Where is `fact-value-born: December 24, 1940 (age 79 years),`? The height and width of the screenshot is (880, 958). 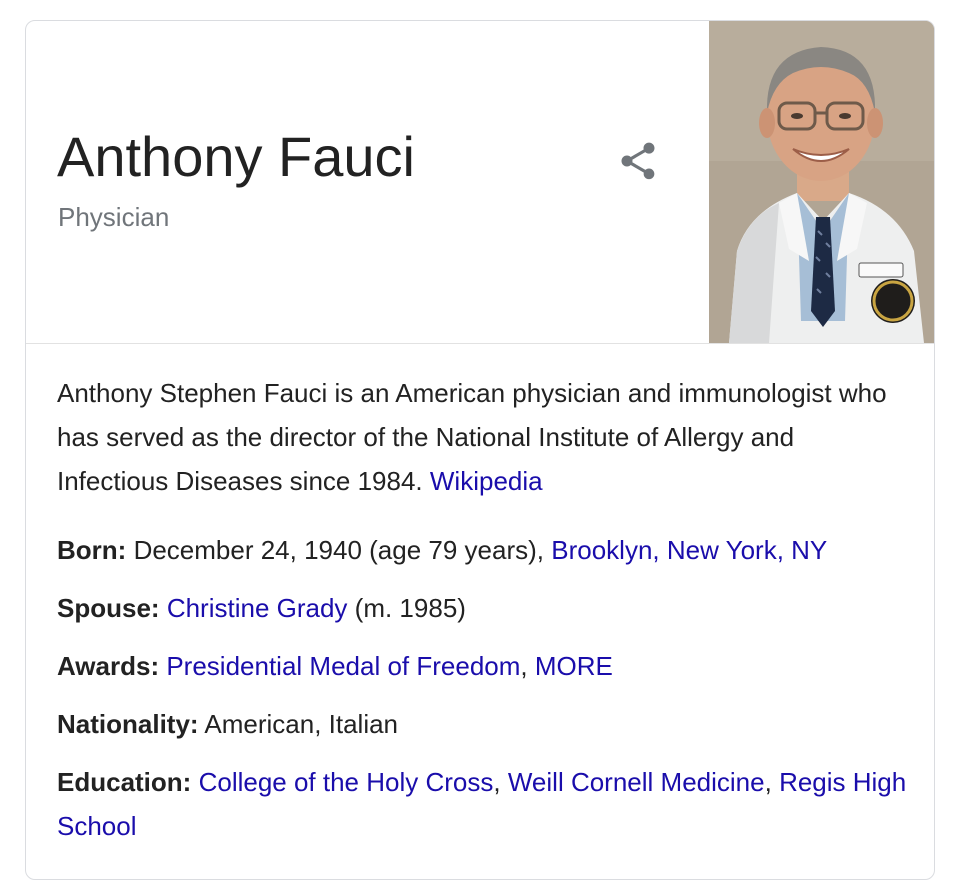
fact-value-born: December 24, 1940 (age 79 years), is located at coordinates (339, 550).